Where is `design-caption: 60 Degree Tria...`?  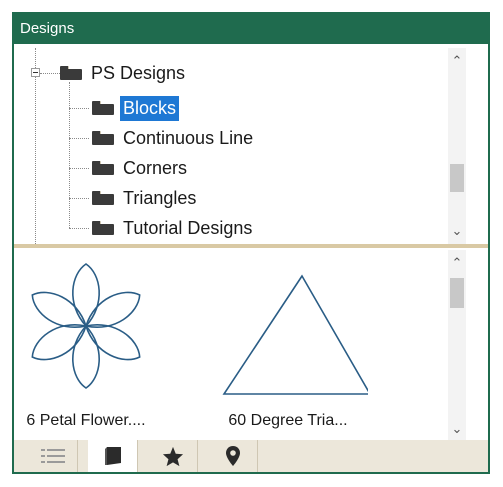
design-caption: 60 Degree Tria... is located at coordinates (288, 420).